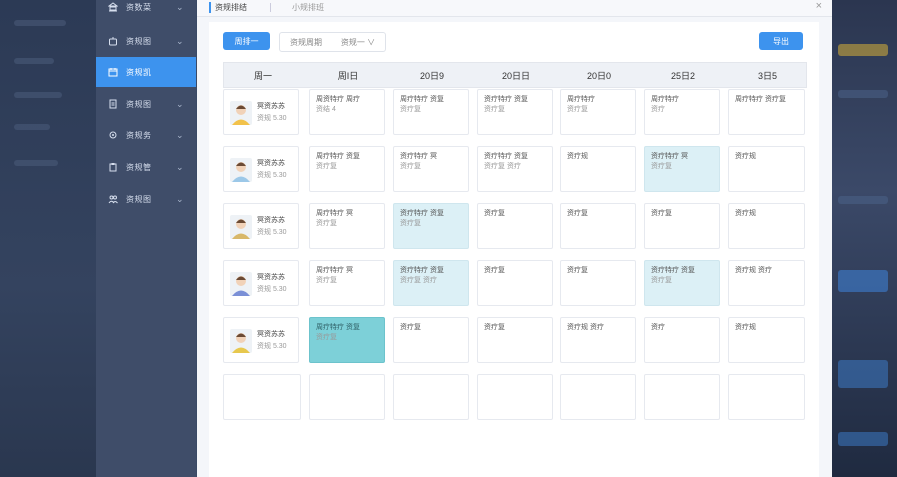 The height and width of the screenshot is (477, 897). Describe the element at coordinates (262, 75) in the screenshot. I see `column-header: 周一` at that location.